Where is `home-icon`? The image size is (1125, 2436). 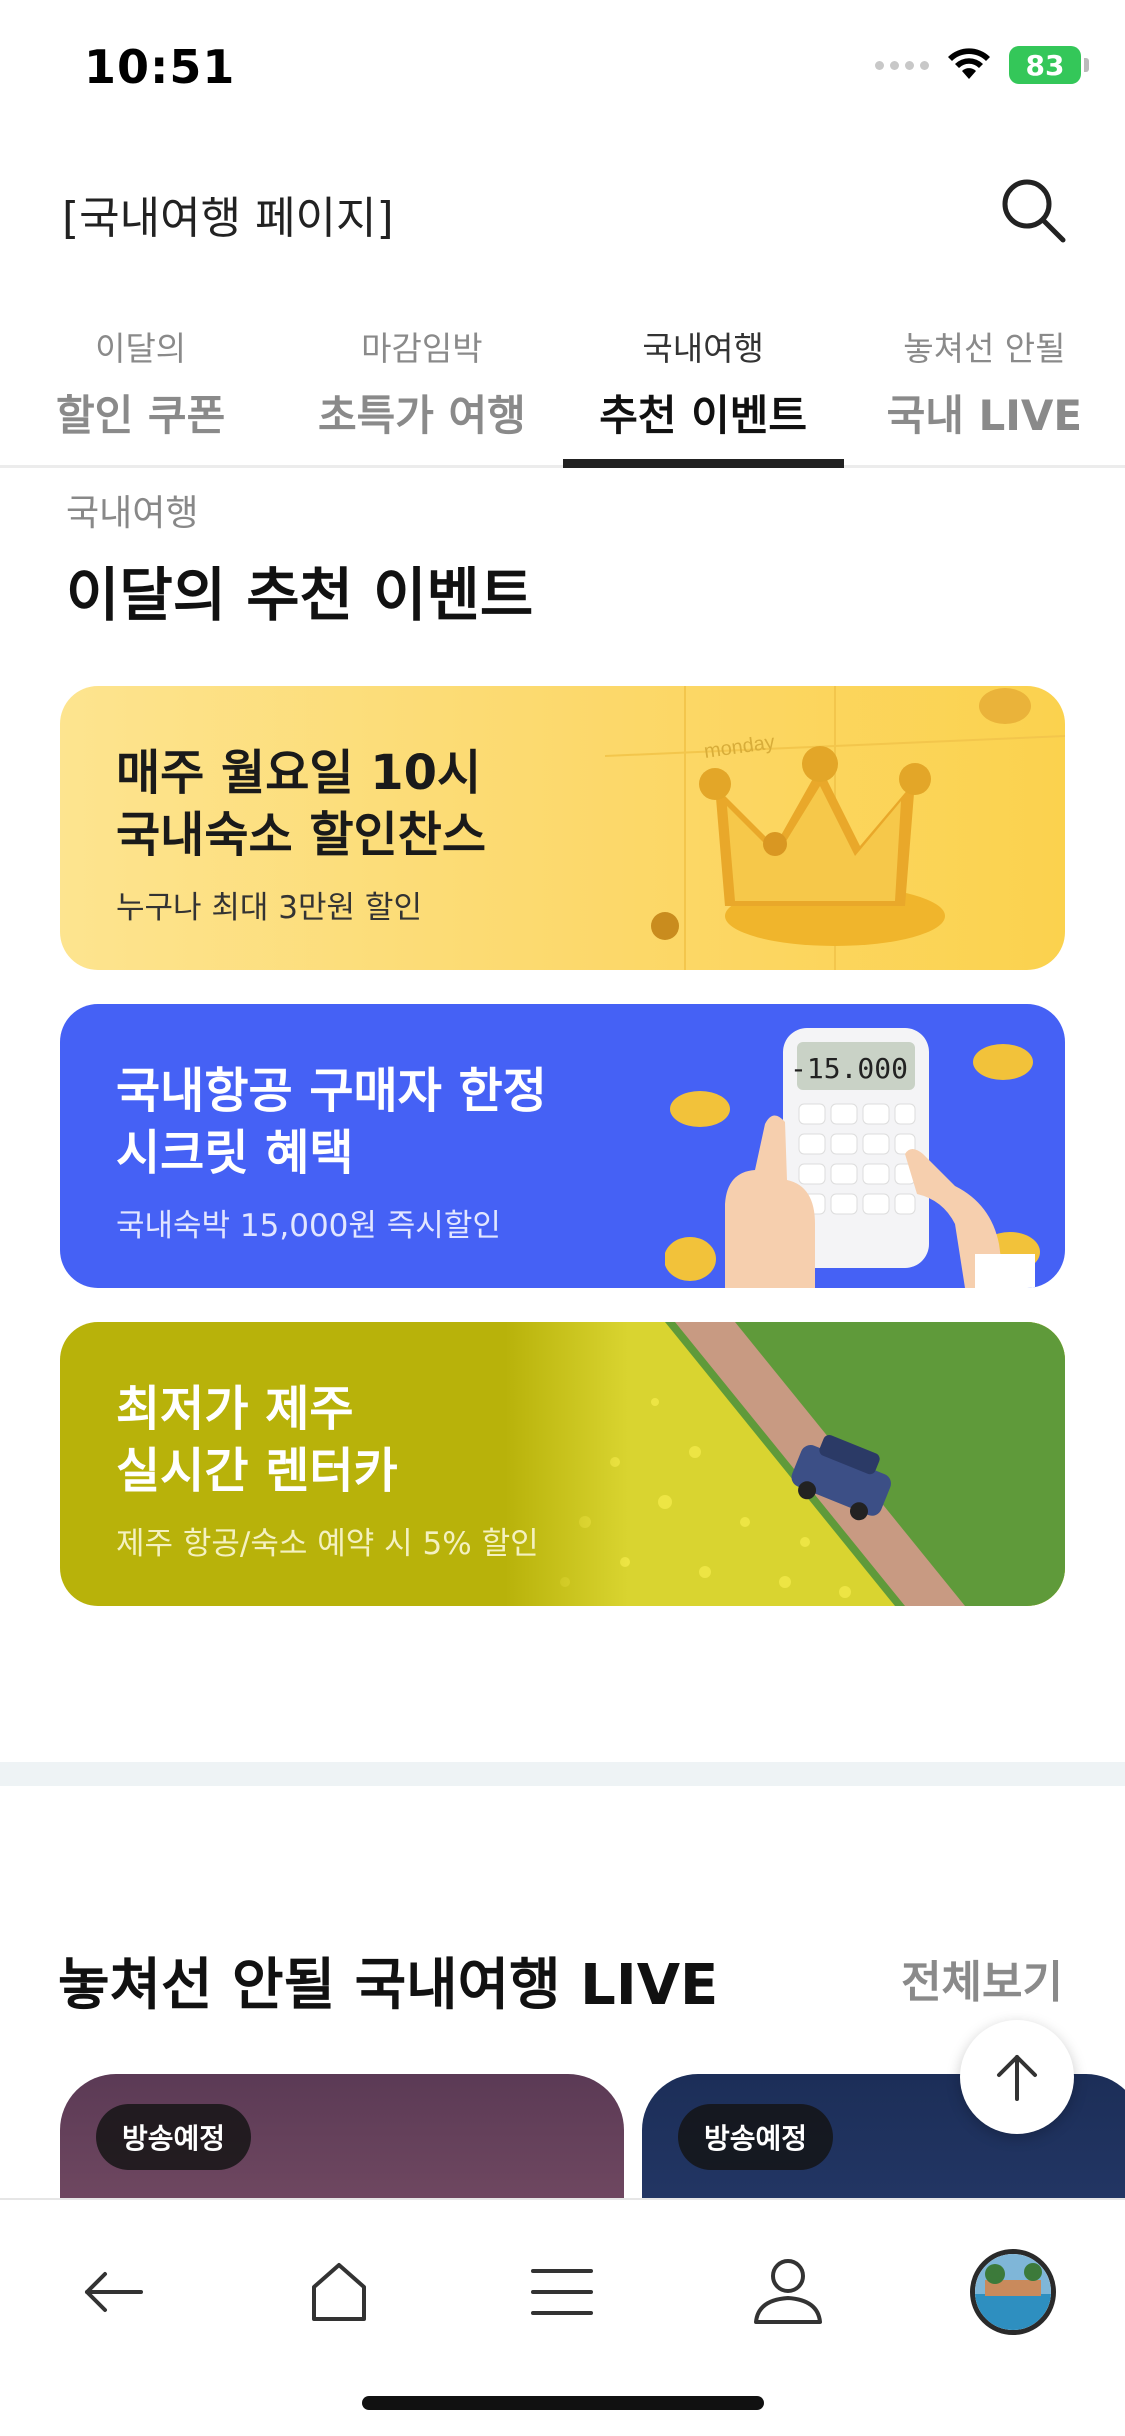
home-icon is located at coordinates (339, 2292).